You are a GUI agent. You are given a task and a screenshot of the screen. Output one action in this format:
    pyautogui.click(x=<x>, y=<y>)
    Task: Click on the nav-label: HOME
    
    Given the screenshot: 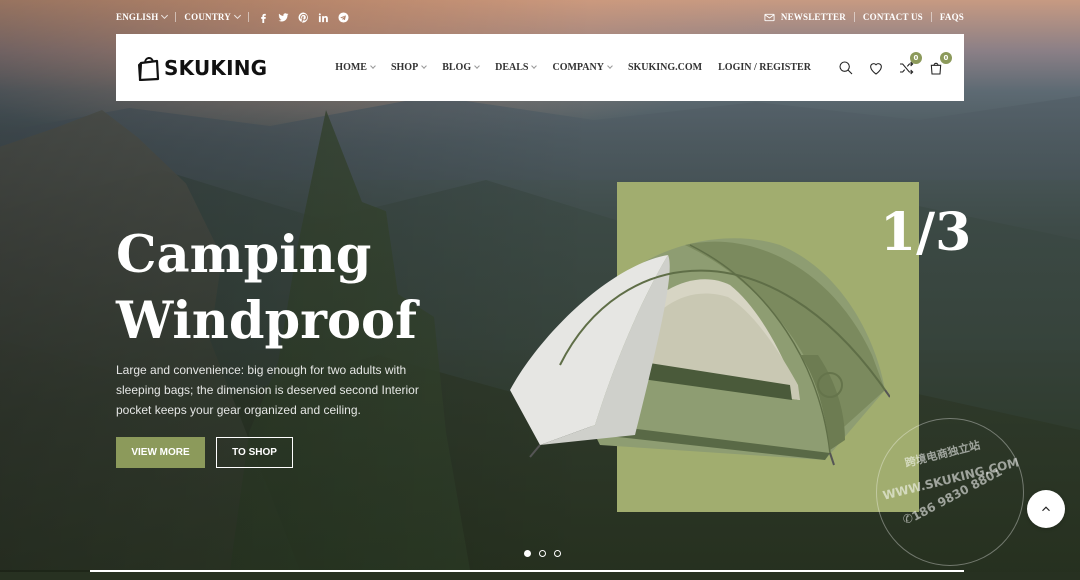 What is the action you would take?
    pyautogui.click(x=351, y=67)
    